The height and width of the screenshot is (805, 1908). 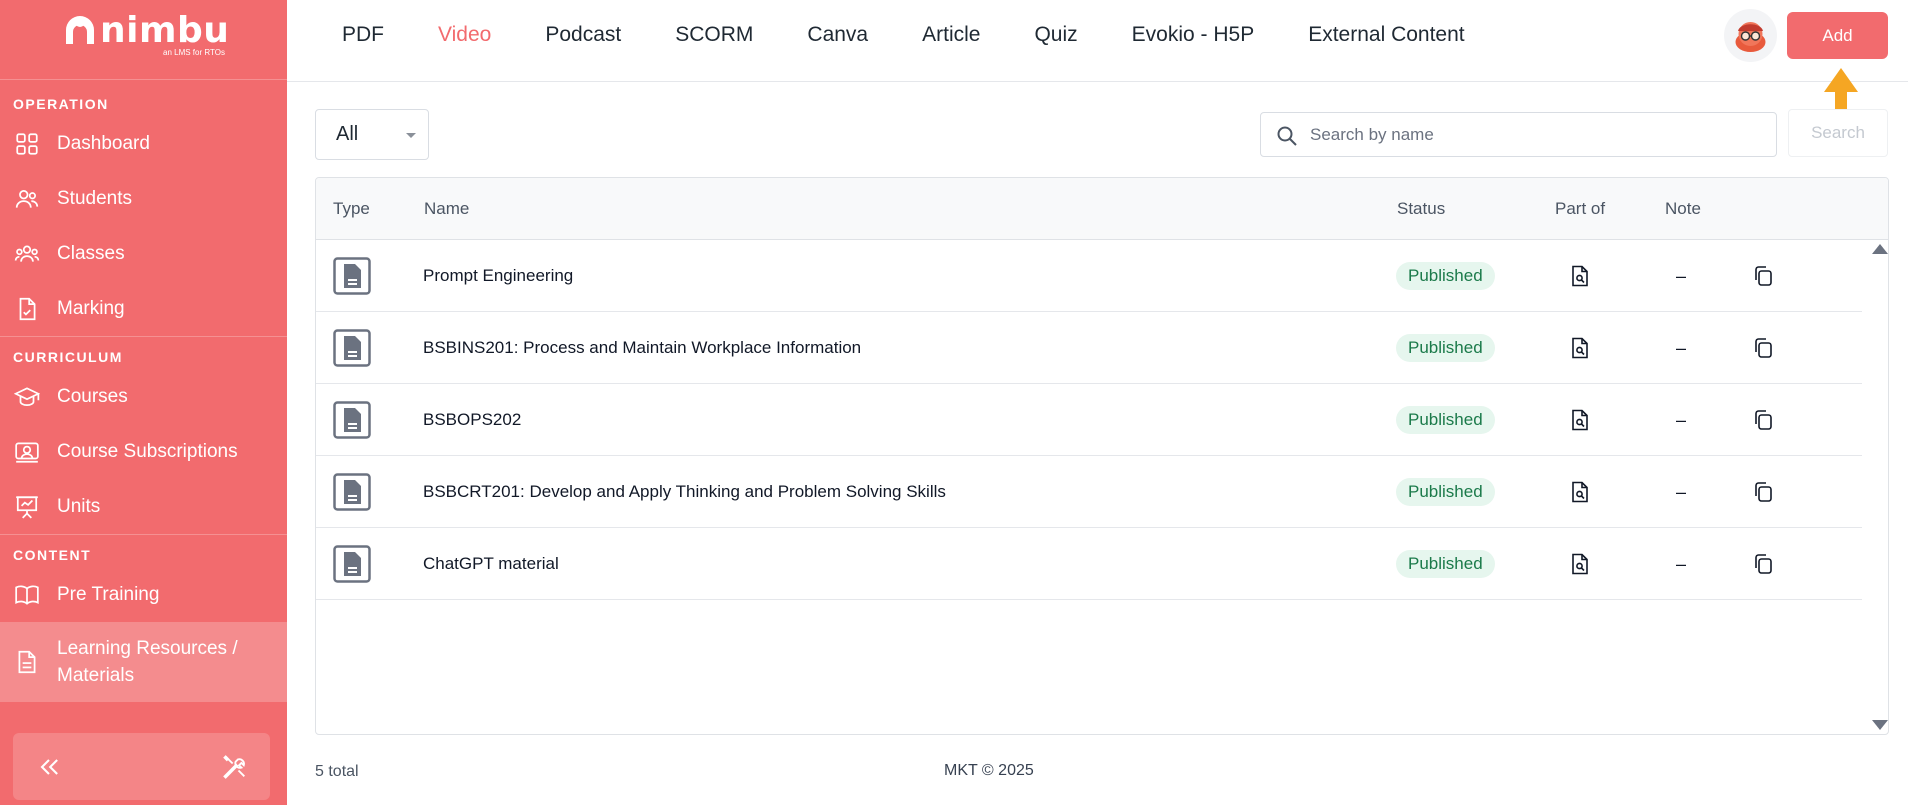 What do you see at coordinates (1750, 35) in the screenshot?
I see `avatar` at bounding box center [1750, 35].